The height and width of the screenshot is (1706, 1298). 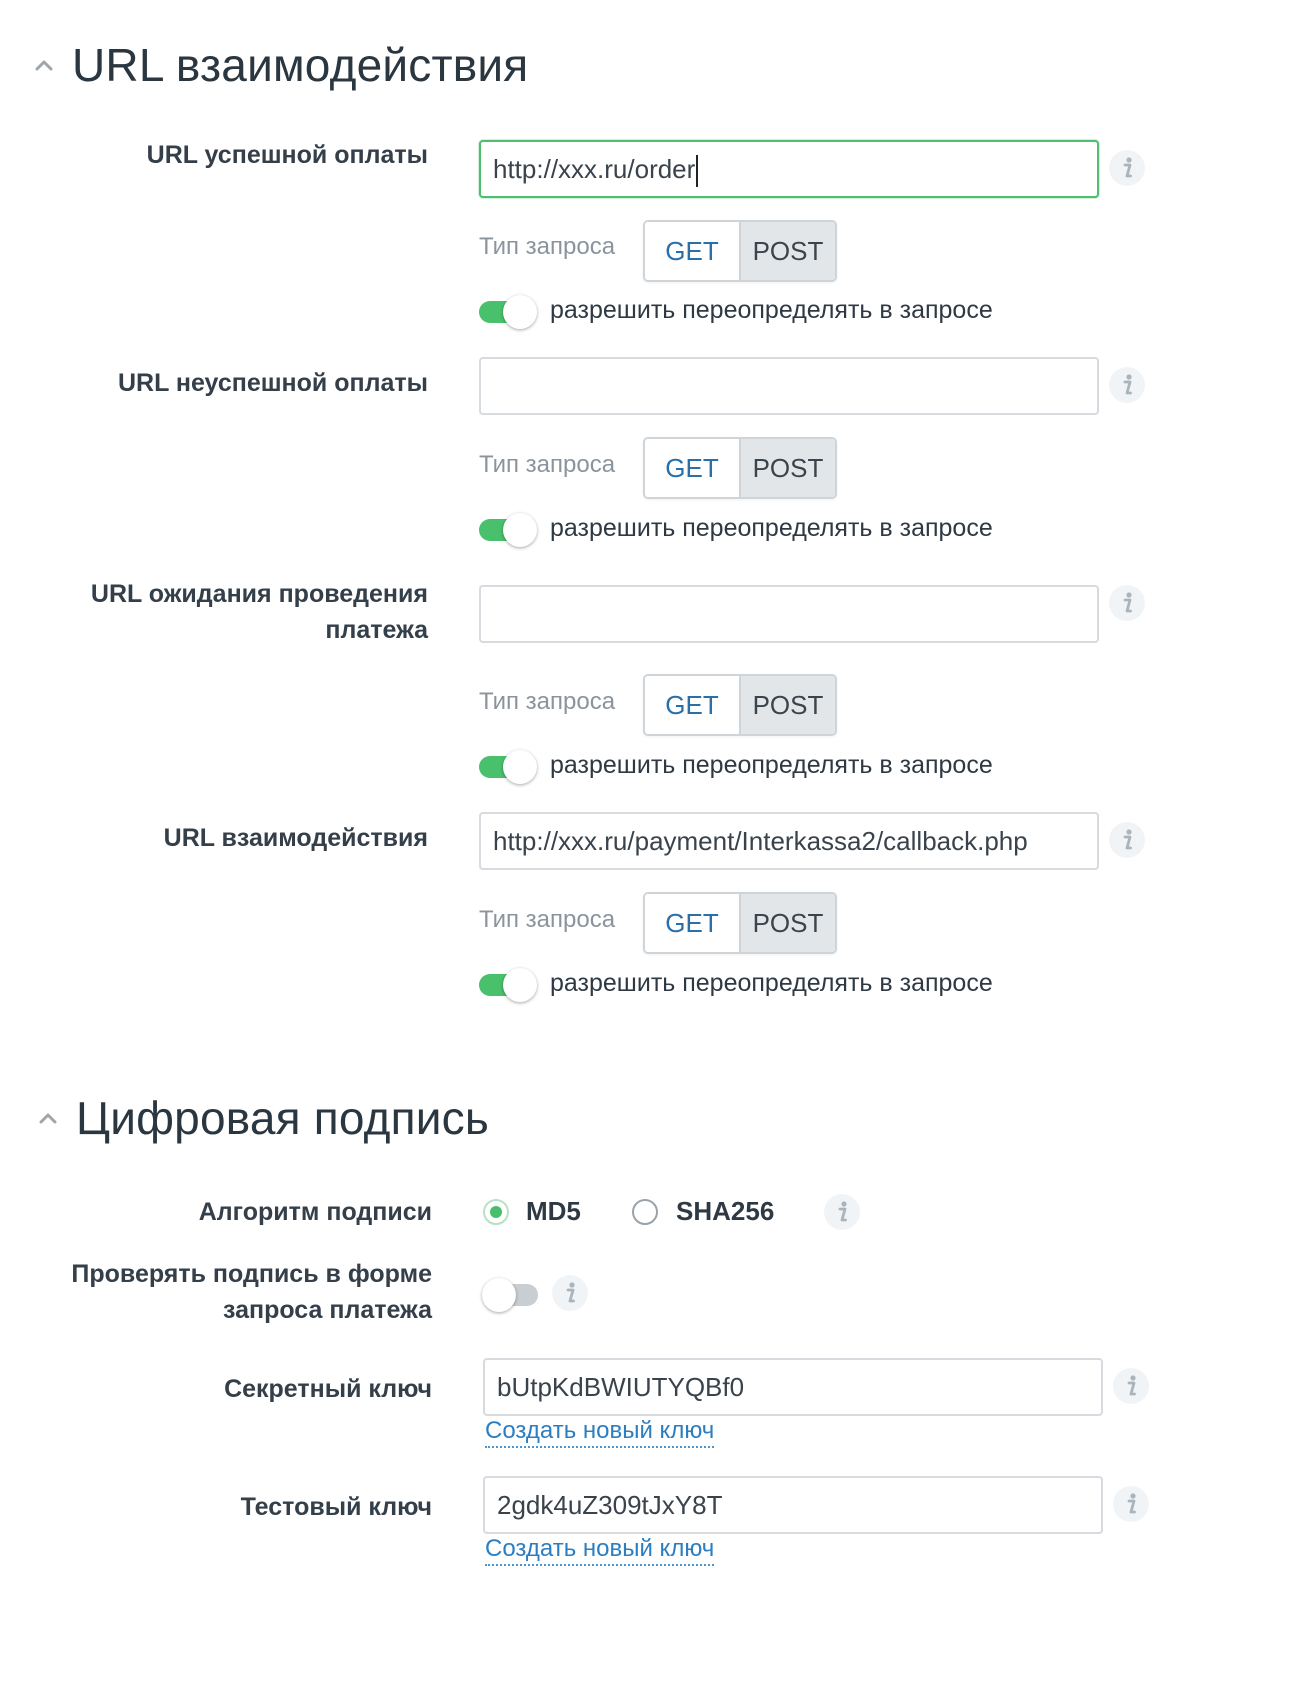 I want to click on md5-radio, so click(x=496, y=1212).